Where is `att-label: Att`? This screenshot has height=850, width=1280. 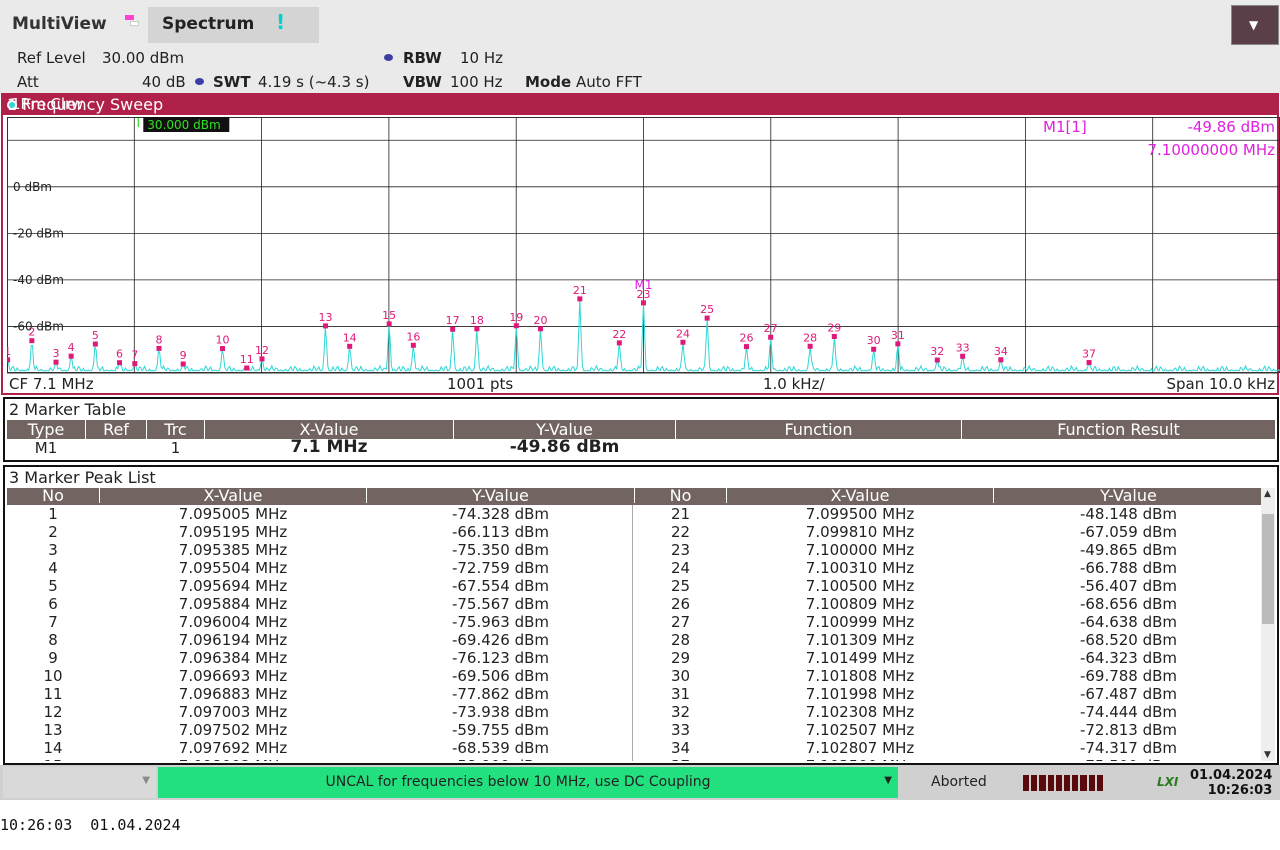 att-label: Att is located at coordinates (28, 82).